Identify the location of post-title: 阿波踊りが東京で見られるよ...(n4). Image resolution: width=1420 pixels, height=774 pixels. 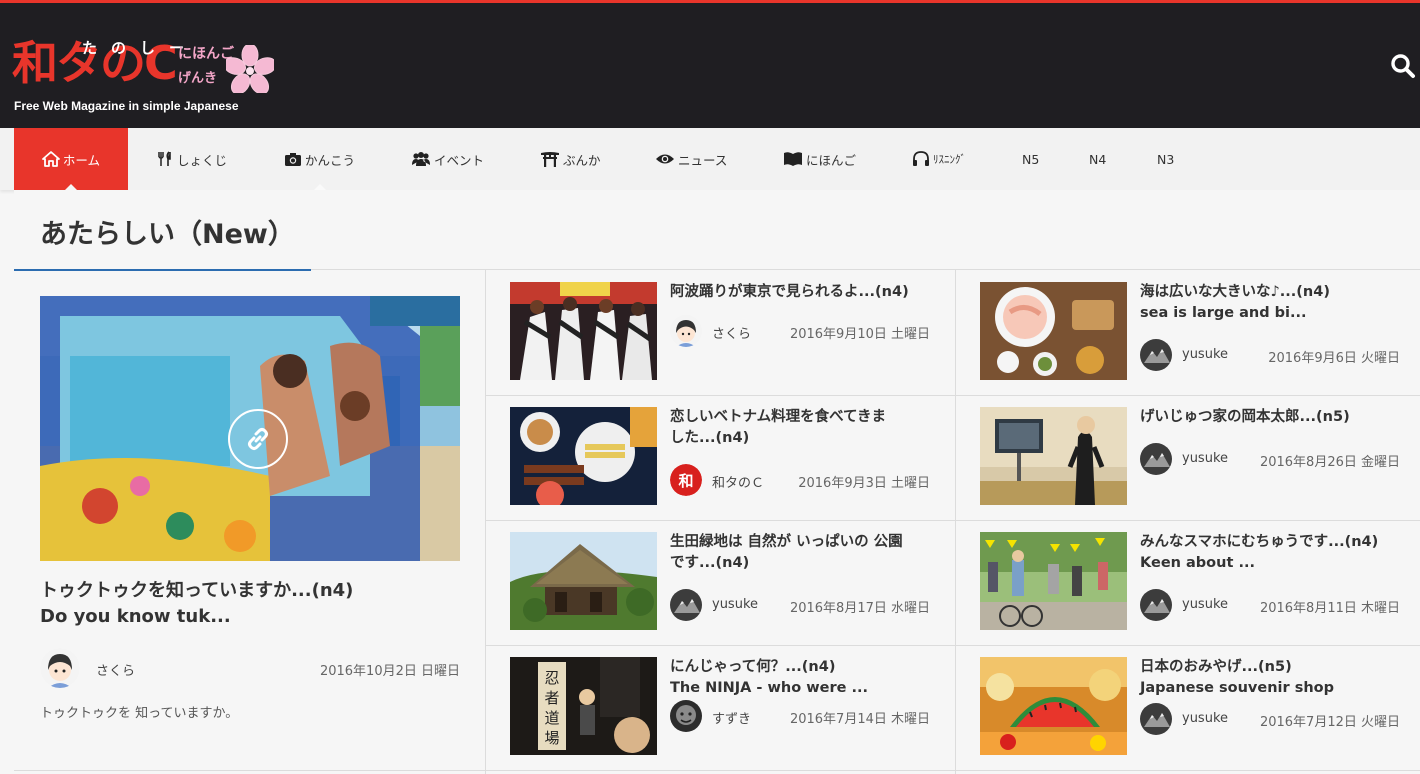
(802, 292).